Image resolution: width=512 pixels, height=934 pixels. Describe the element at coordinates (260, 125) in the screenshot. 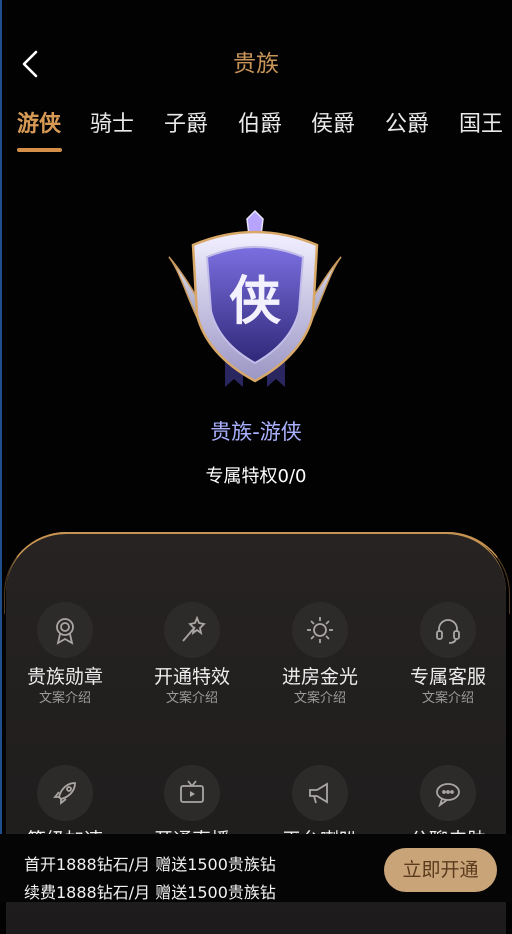

I see `tab-bojue: 伯爵` at that location.